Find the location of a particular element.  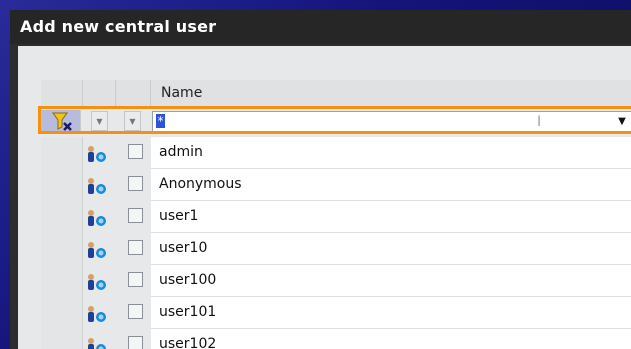

header-cell-type is located at coordinates (99, 93).